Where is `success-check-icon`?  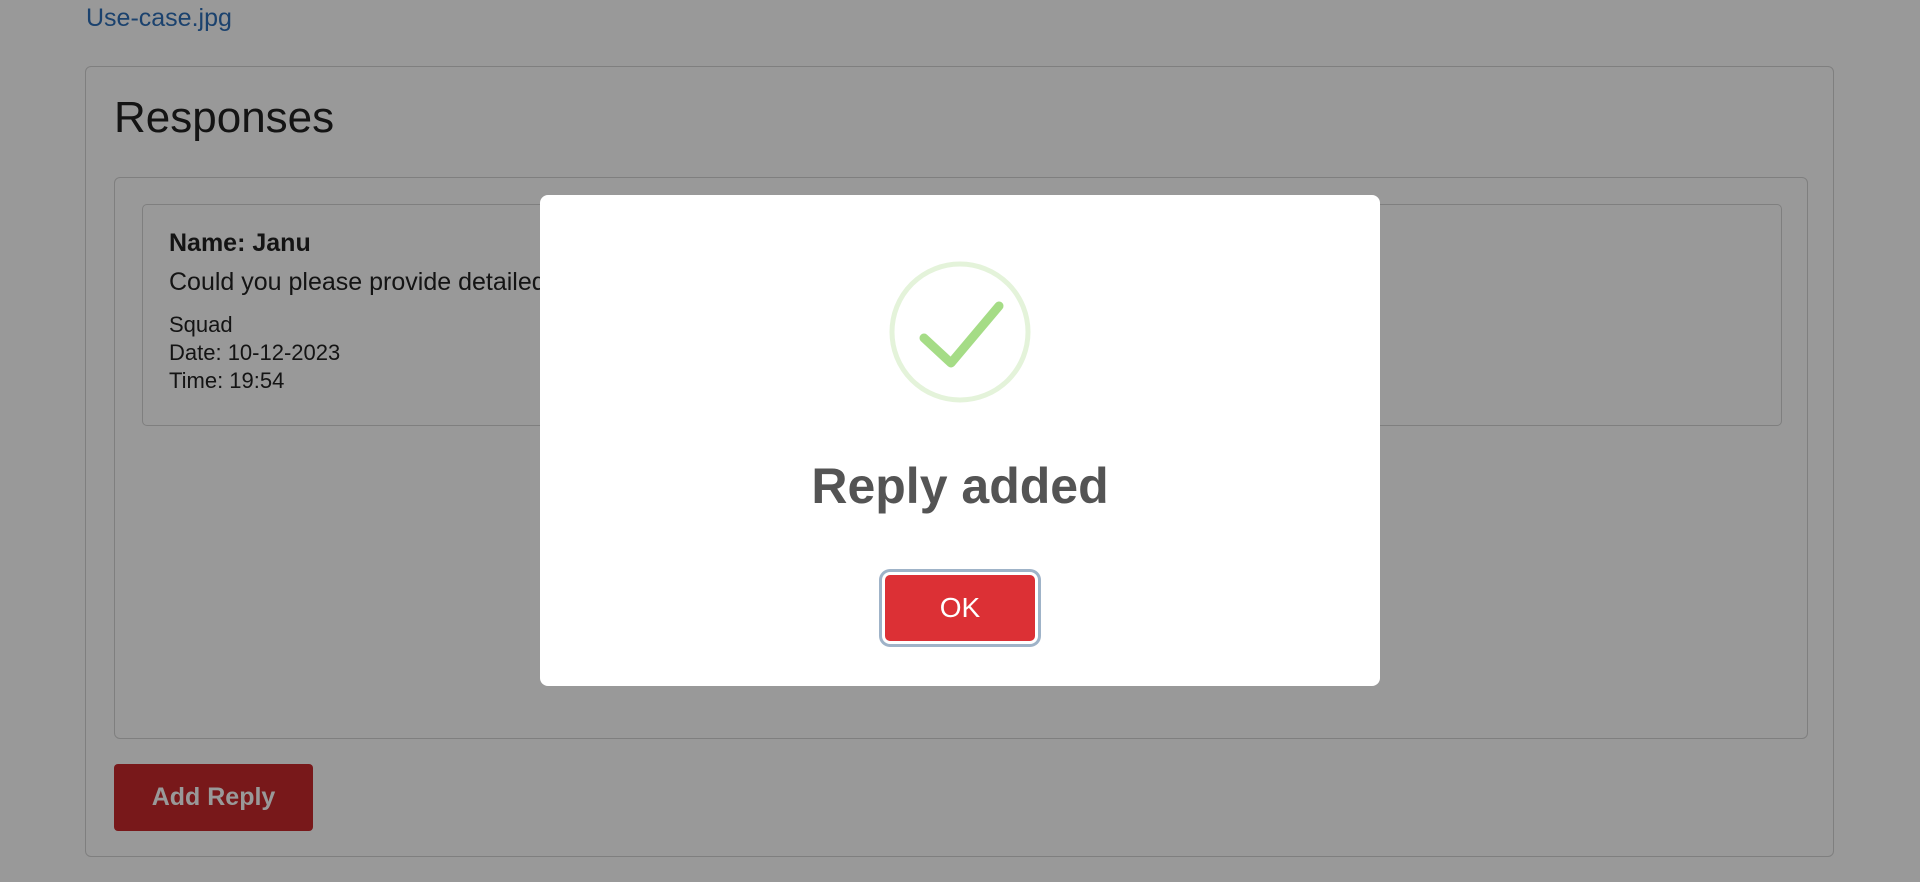
success-check-icon is located at coordinates (960, 332).